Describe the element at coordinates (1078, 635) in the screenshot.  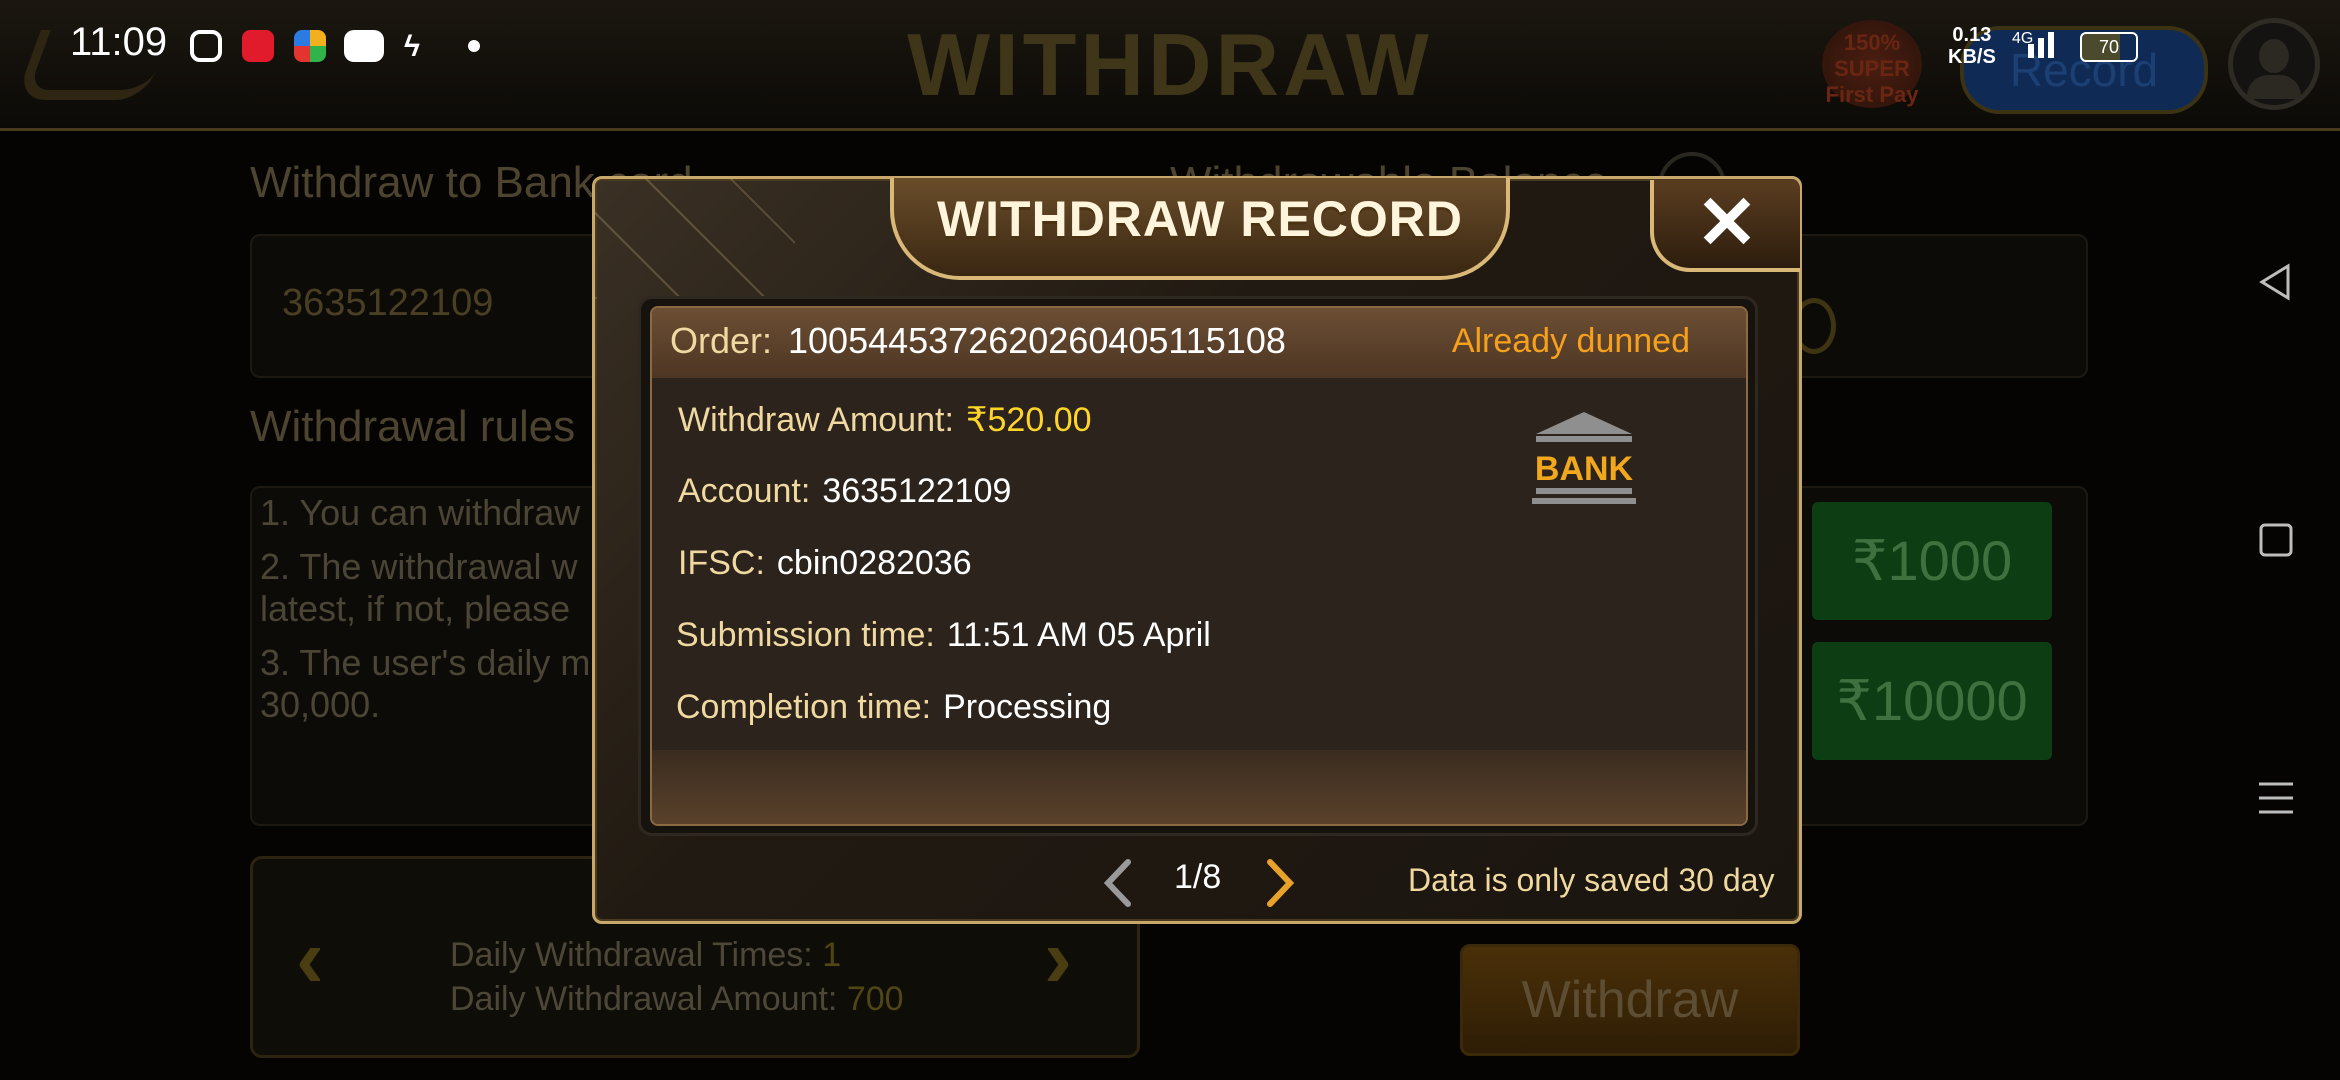
I see `submission-time-value: 11:51 AM 05 April` at that location.